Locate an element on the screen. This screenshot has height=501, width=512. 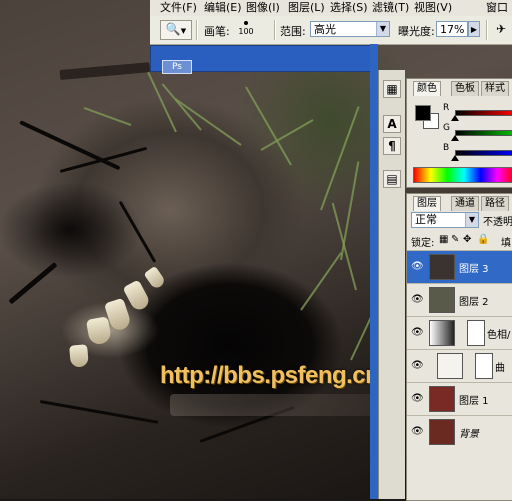
layer-mask-thumbnail is located at coordinates (484, 366).